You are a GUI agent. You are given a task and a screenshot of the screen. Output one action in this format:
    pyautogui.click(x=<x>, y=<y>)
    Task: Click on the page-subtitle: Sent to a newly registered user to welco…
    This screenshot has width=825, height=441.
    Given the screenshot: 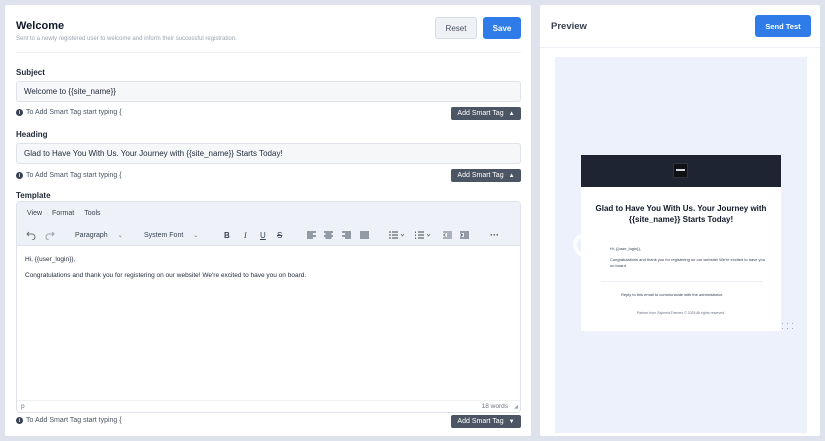 What is the action you would take?
    pyautogui.click(x=126, y=39)
    